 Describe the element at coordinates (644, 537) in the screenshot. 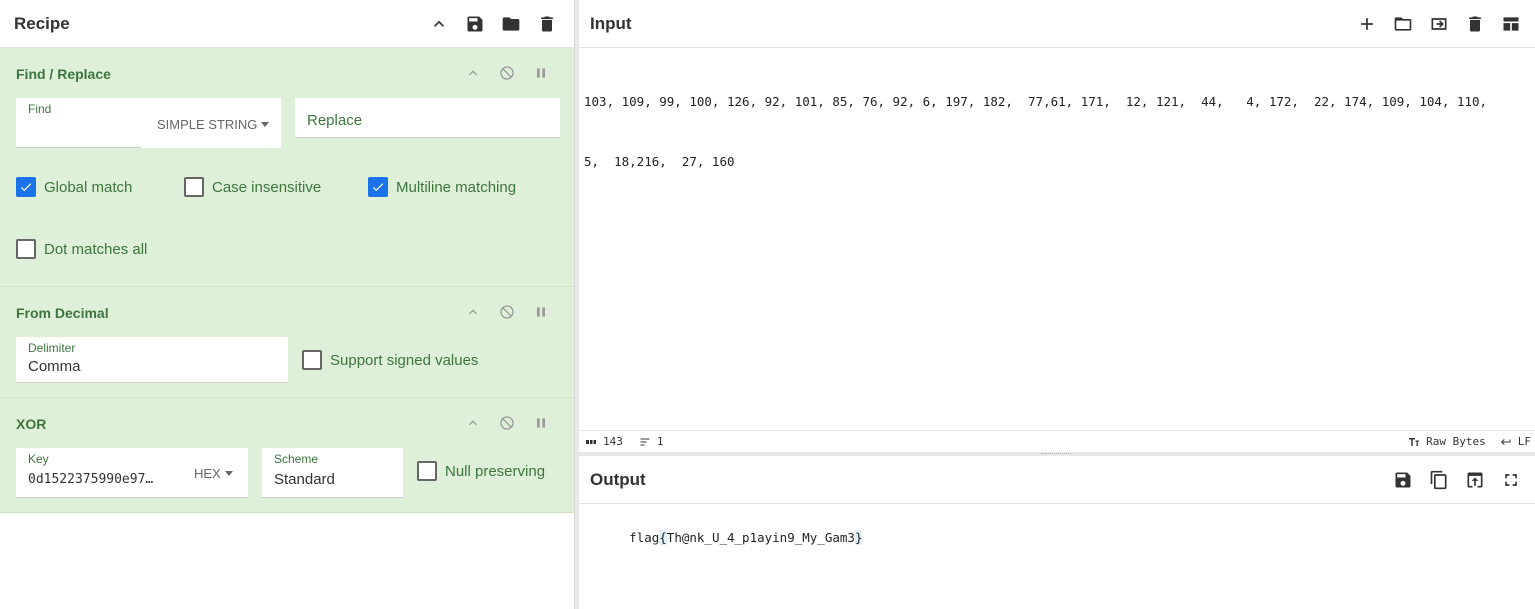

I see `output-prefix: flag` at that location.